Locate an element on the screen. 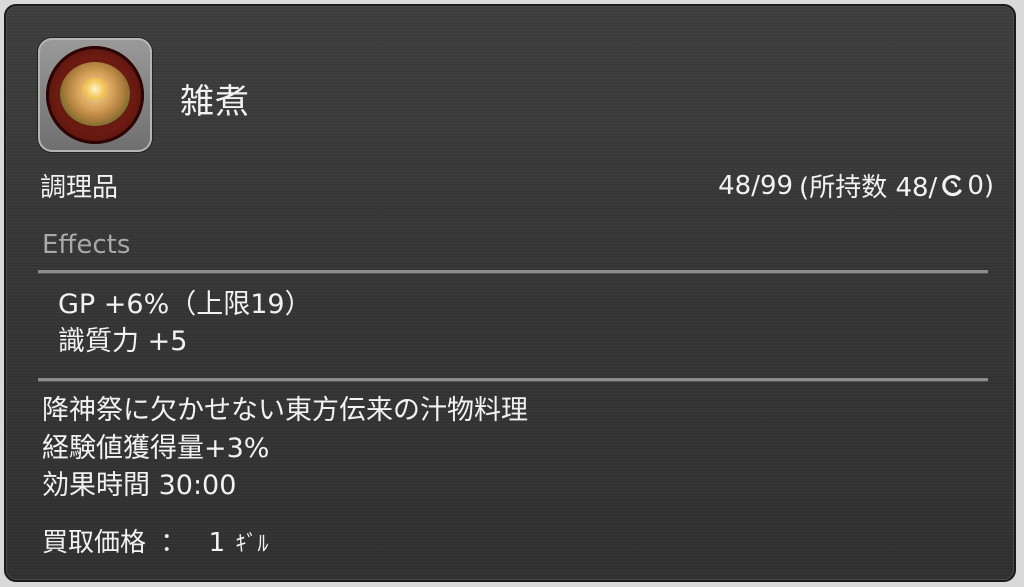 Image resolution: width=1024 pixels, height=587 pixels. stack-count: 48/99 is located at coordinates (756, 185).